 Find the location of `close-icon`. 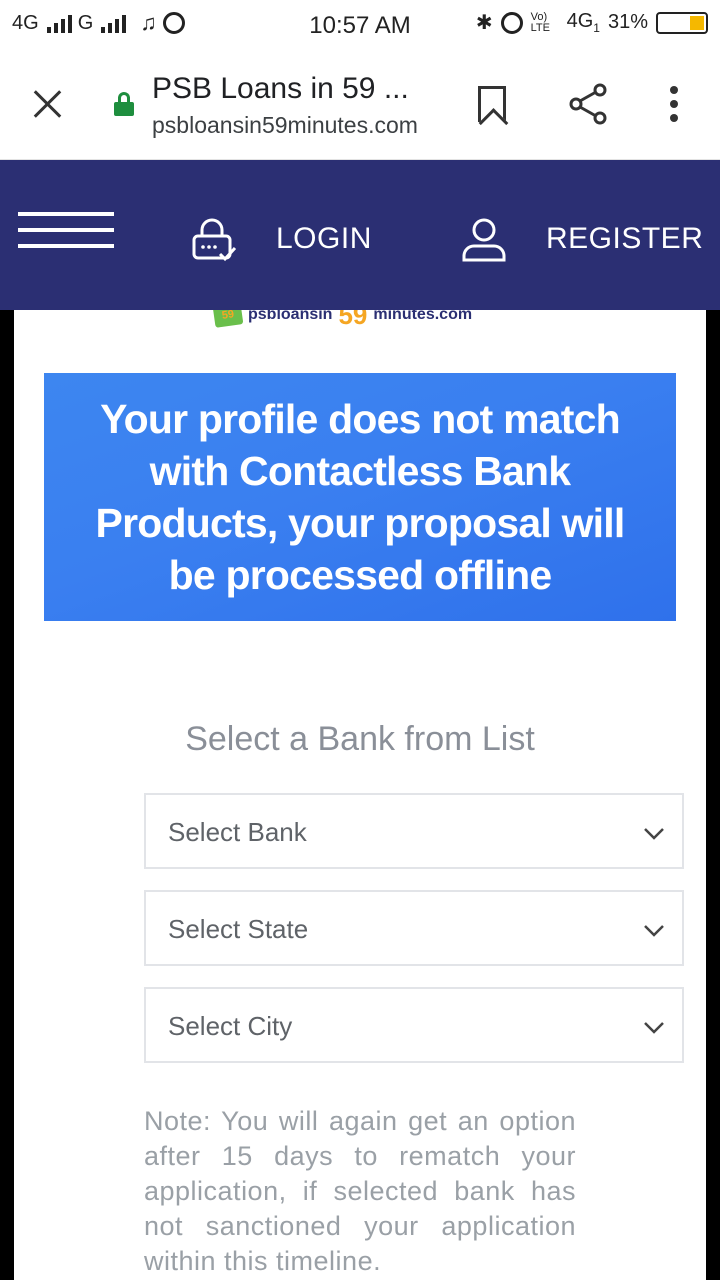

close-icon is located at coordinates (48, 104).